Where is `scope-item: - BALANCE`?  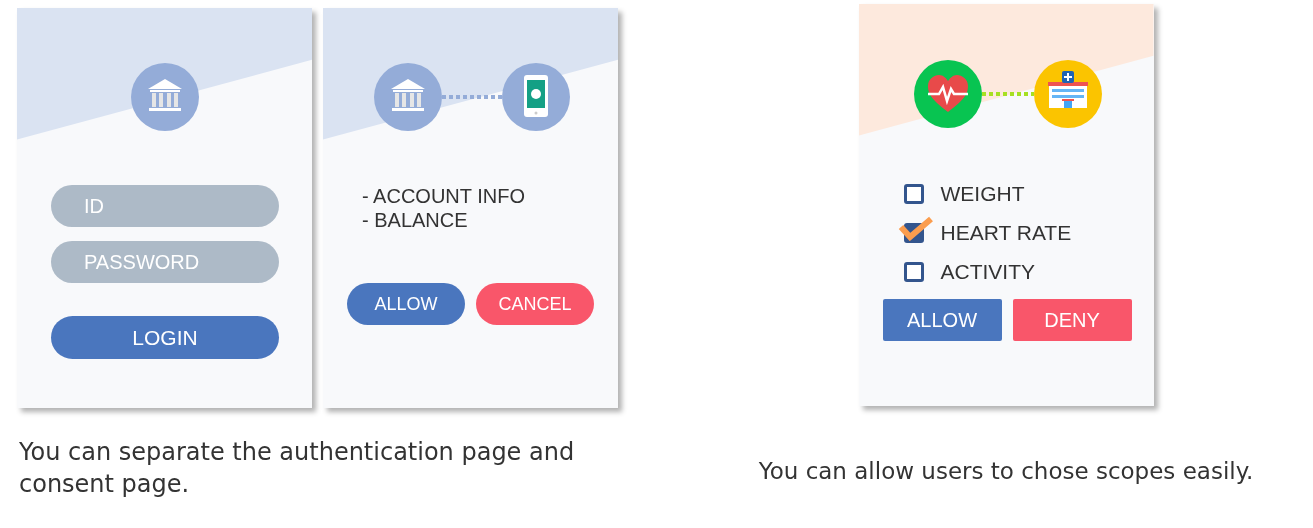
scope-item: - BALANCE is located at coordinates (415, 220).